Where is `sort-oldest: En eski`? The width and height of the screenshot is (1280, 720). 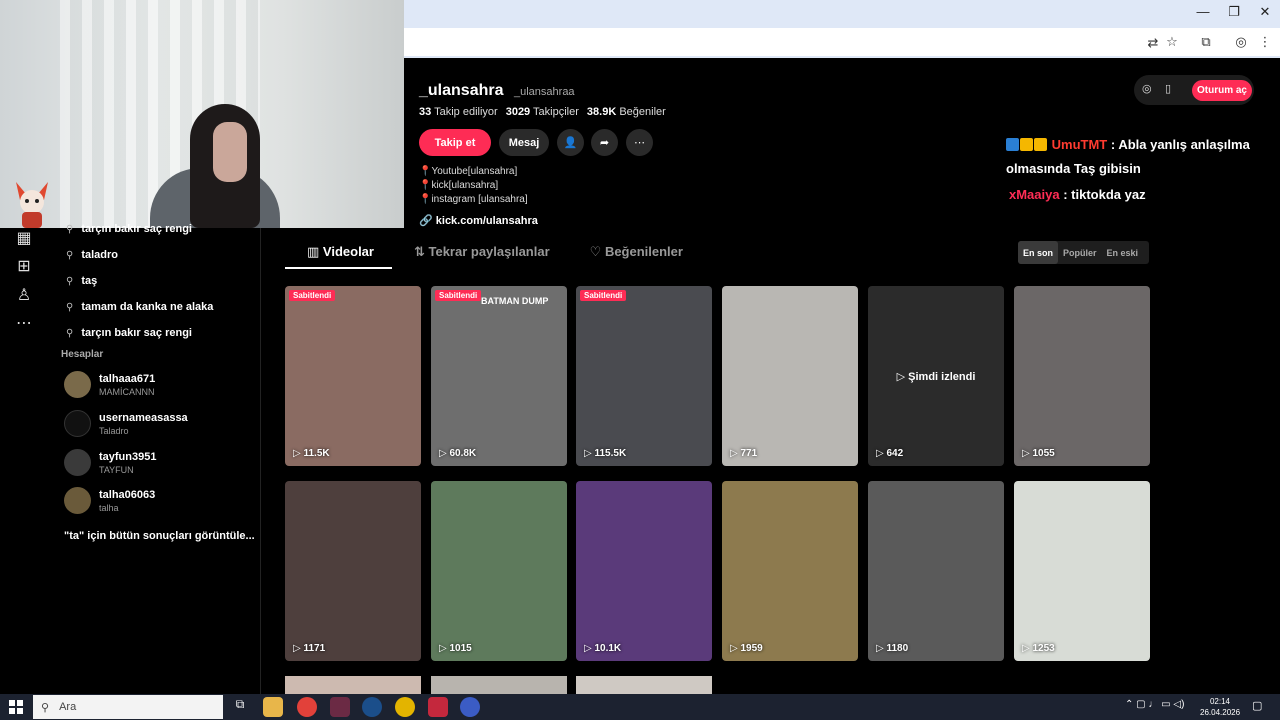 sort-oldest: En eski is located at coordinates (1123, 252).